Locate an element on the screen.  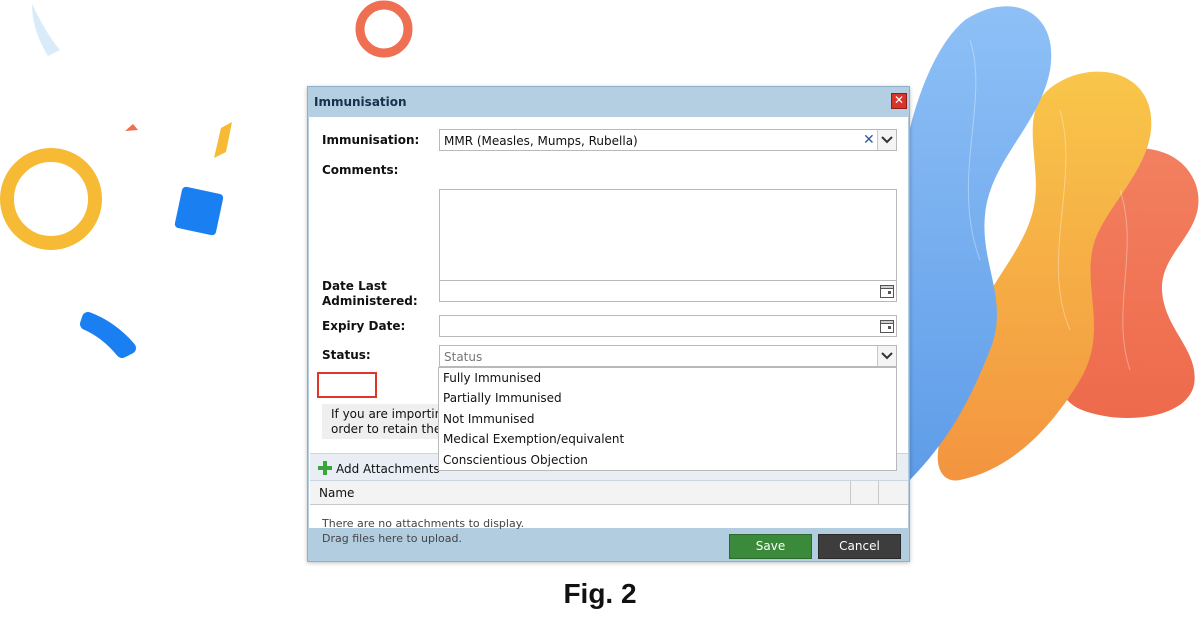
dialog-titlebar: Immunisation ✕ is located at coordinates (608, 102).